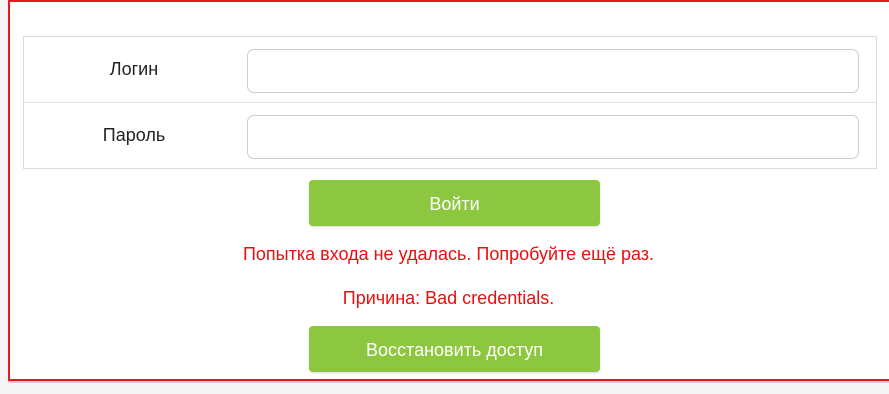 The width and height of the screenshot is (889, 394). Describe the element at coordinates (553, 137) in the screenshot. I see `password-input` at that location.